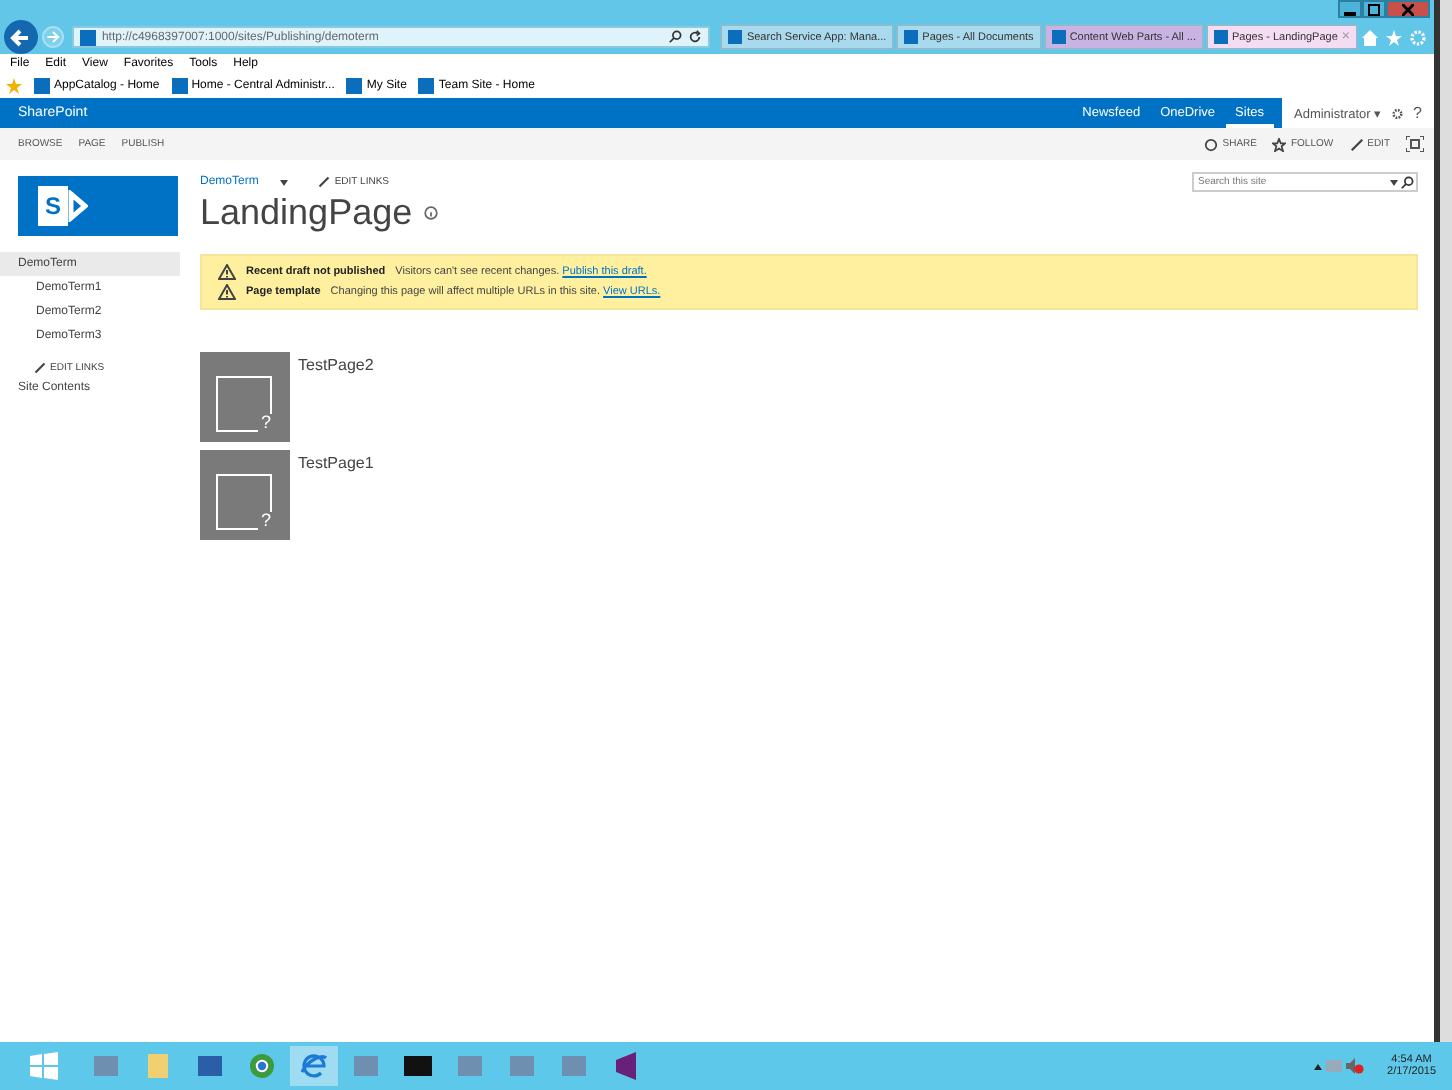 The image size is (1452, 1090). Describe the element at coordinates (306, 213) in the screenshot. I see `page-title: LandingPage` at that location.